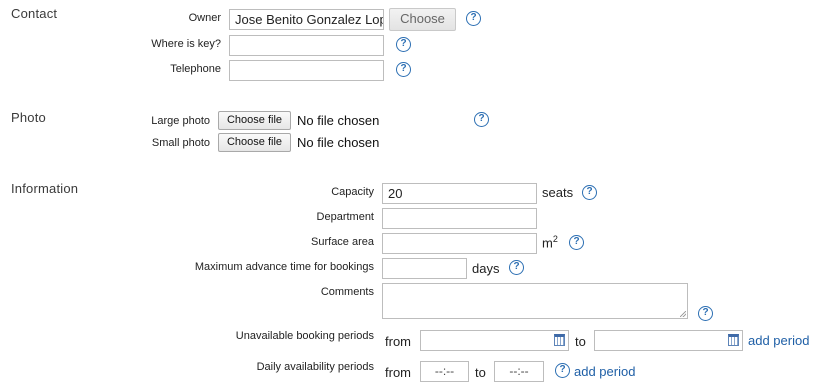 This screenshot has height=392, width=821. Describe the element at coordinates (459, 243) in the screenshot. I see `surface-area-input` at that location.